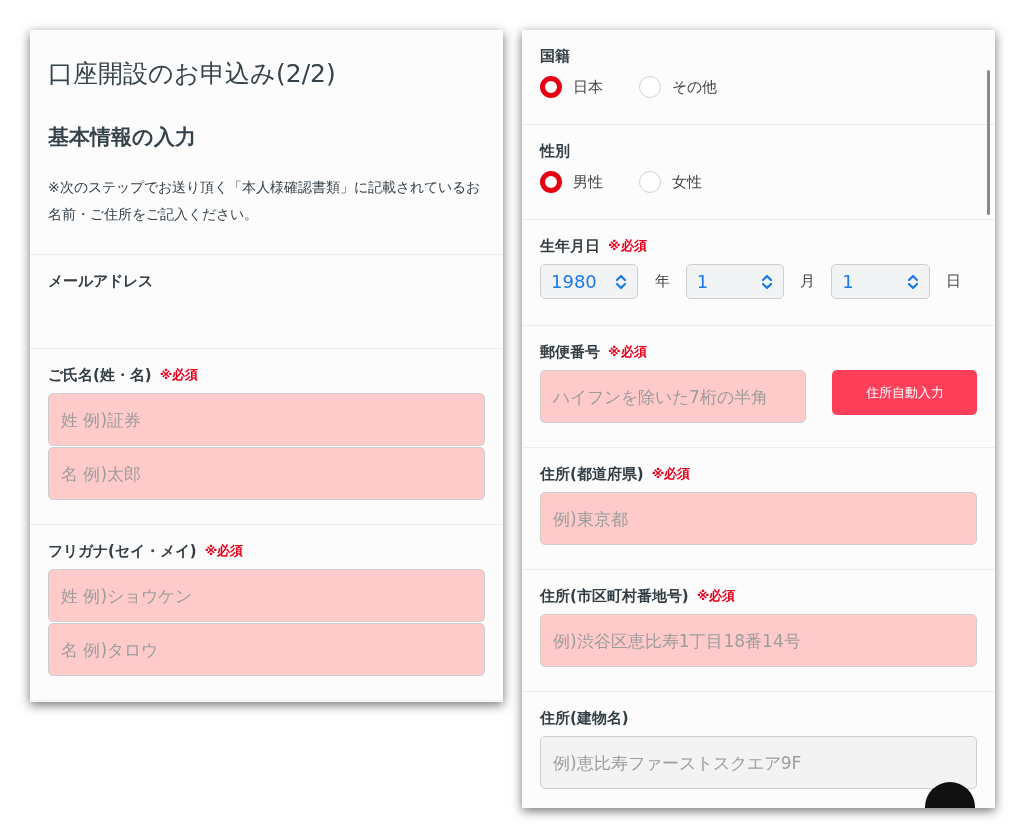 This screenshot has width=1024, height=840. Describe the element at coordinates (694, 87) in the screenshot. I see `radio-label: その他` at that location.